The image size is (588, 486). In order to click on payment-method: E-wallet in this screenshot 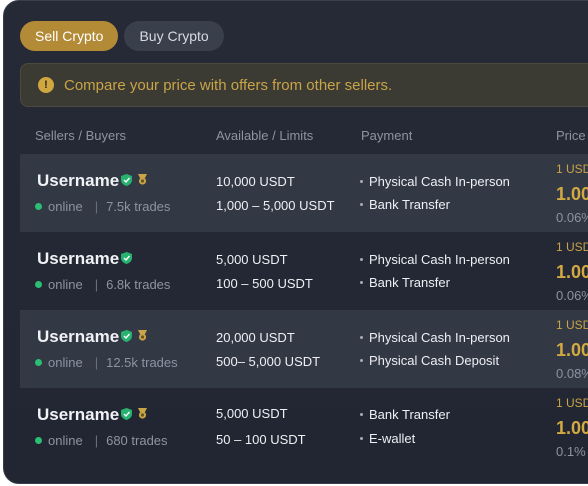, I will do `click(387, 438)`.